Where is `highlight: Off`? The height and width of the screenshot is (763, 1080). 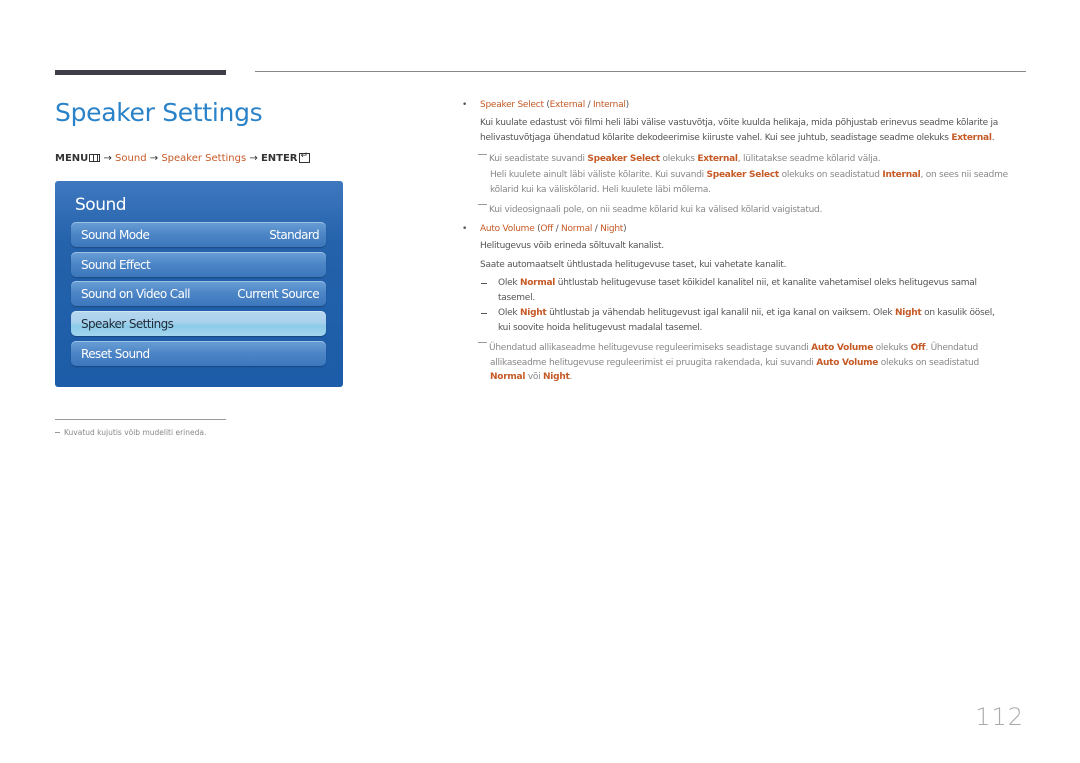
highlight: Off is located at coordinates (918, 348).